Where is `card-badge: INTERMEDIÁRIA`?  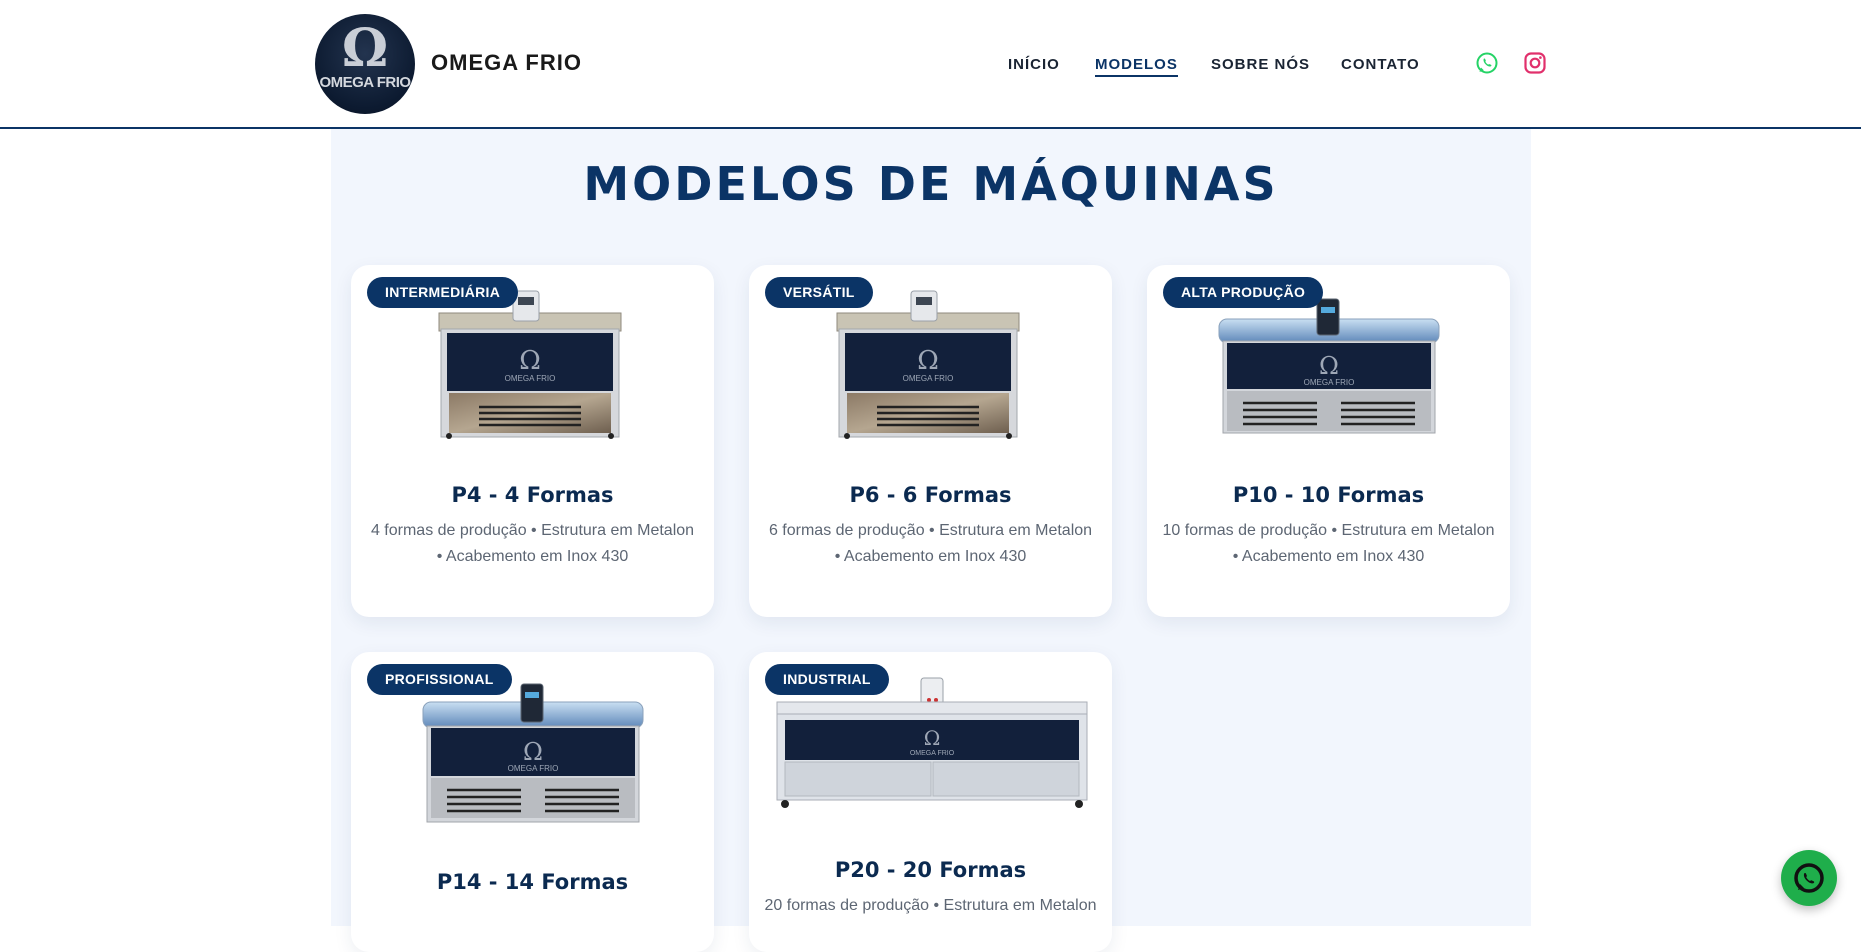 card-badge: INTERMEDIÁRIA is located at coordinates (443, 292).